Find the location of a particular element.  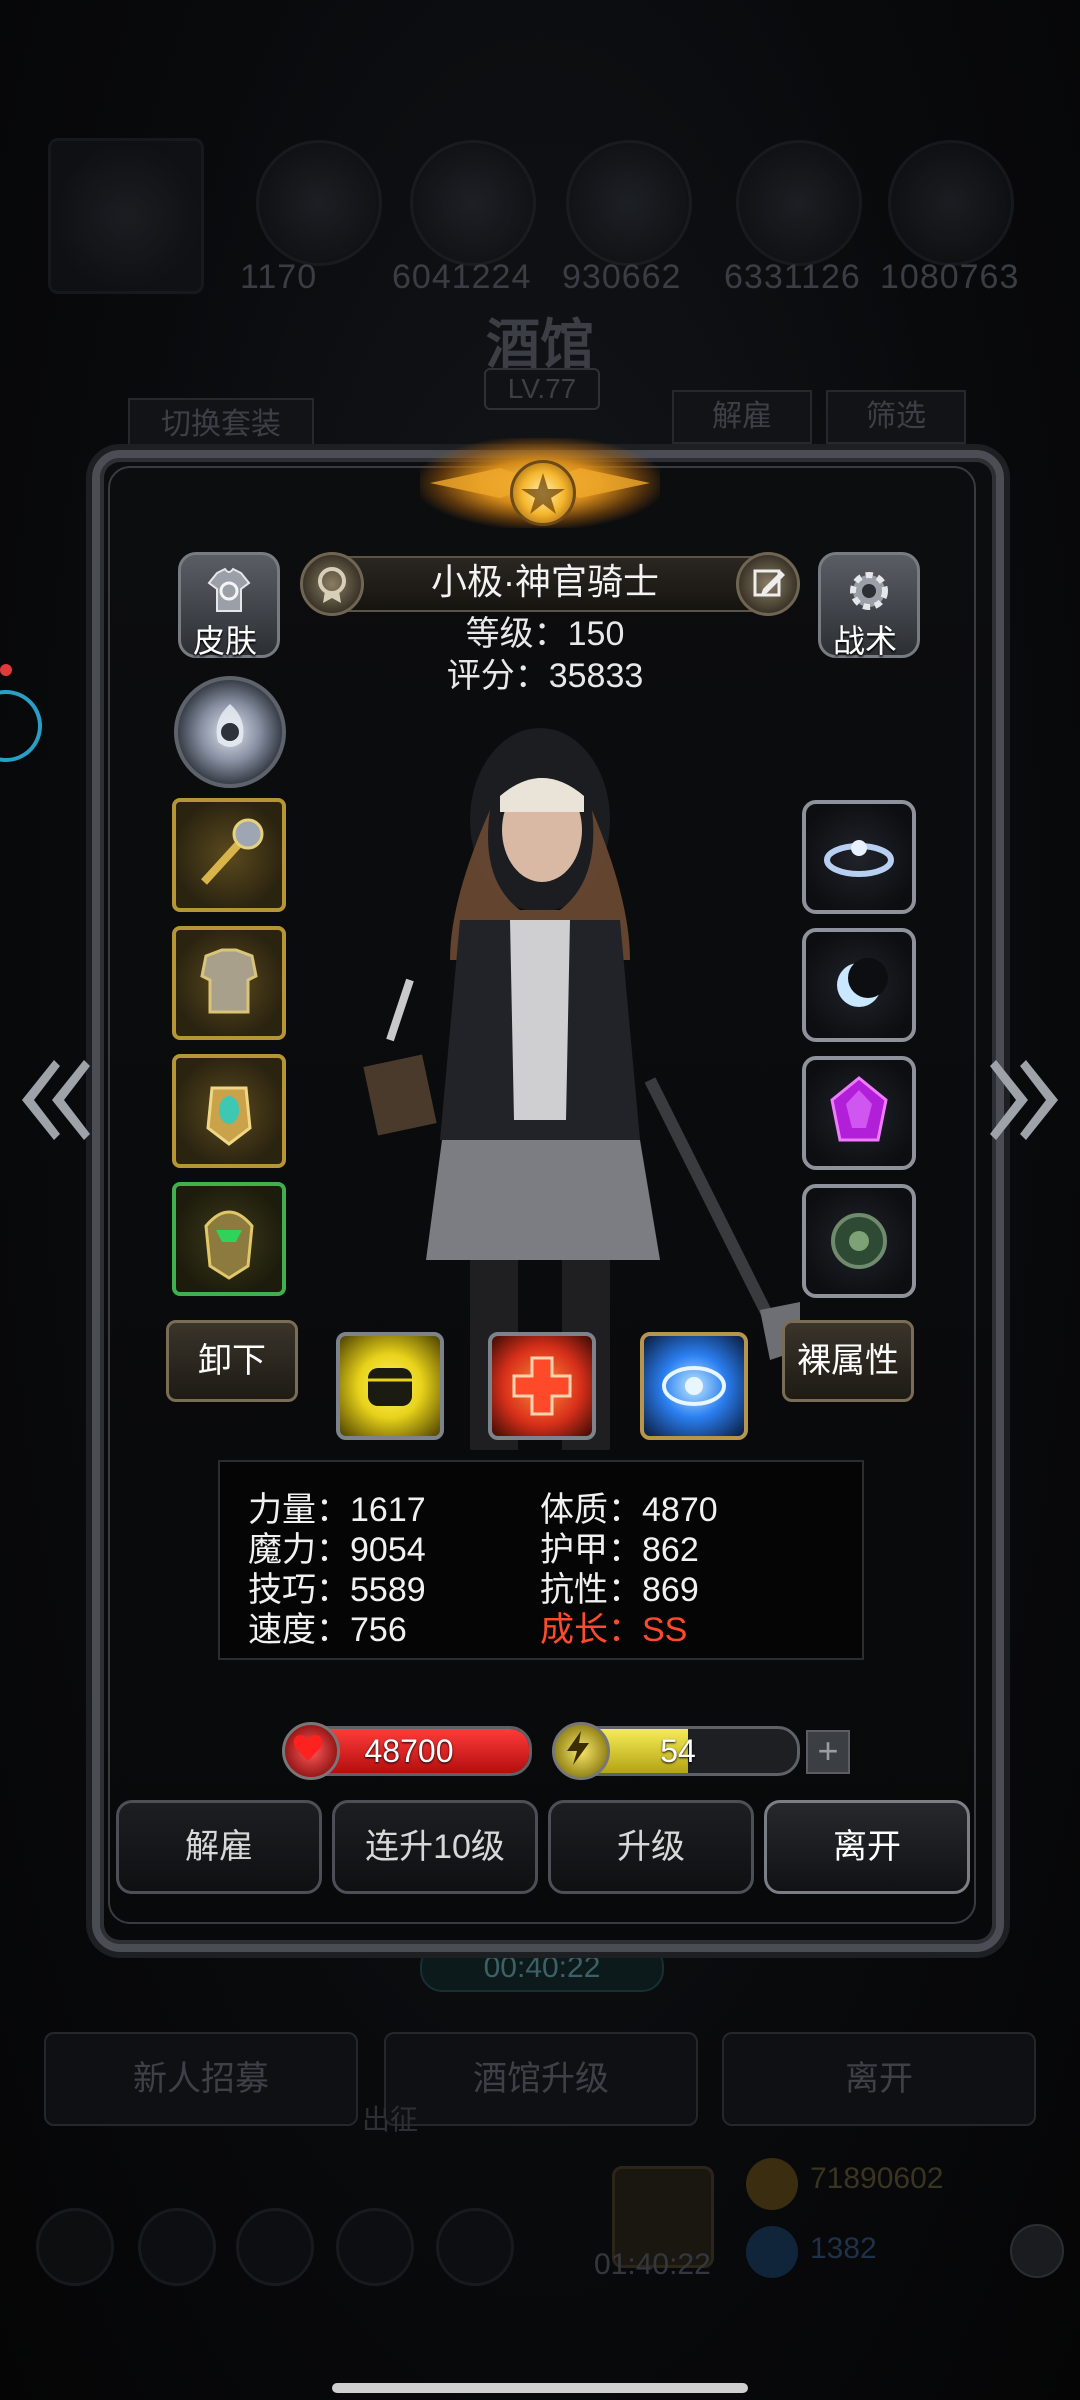

class-emblem-icon is located at coordinates (230, 732).